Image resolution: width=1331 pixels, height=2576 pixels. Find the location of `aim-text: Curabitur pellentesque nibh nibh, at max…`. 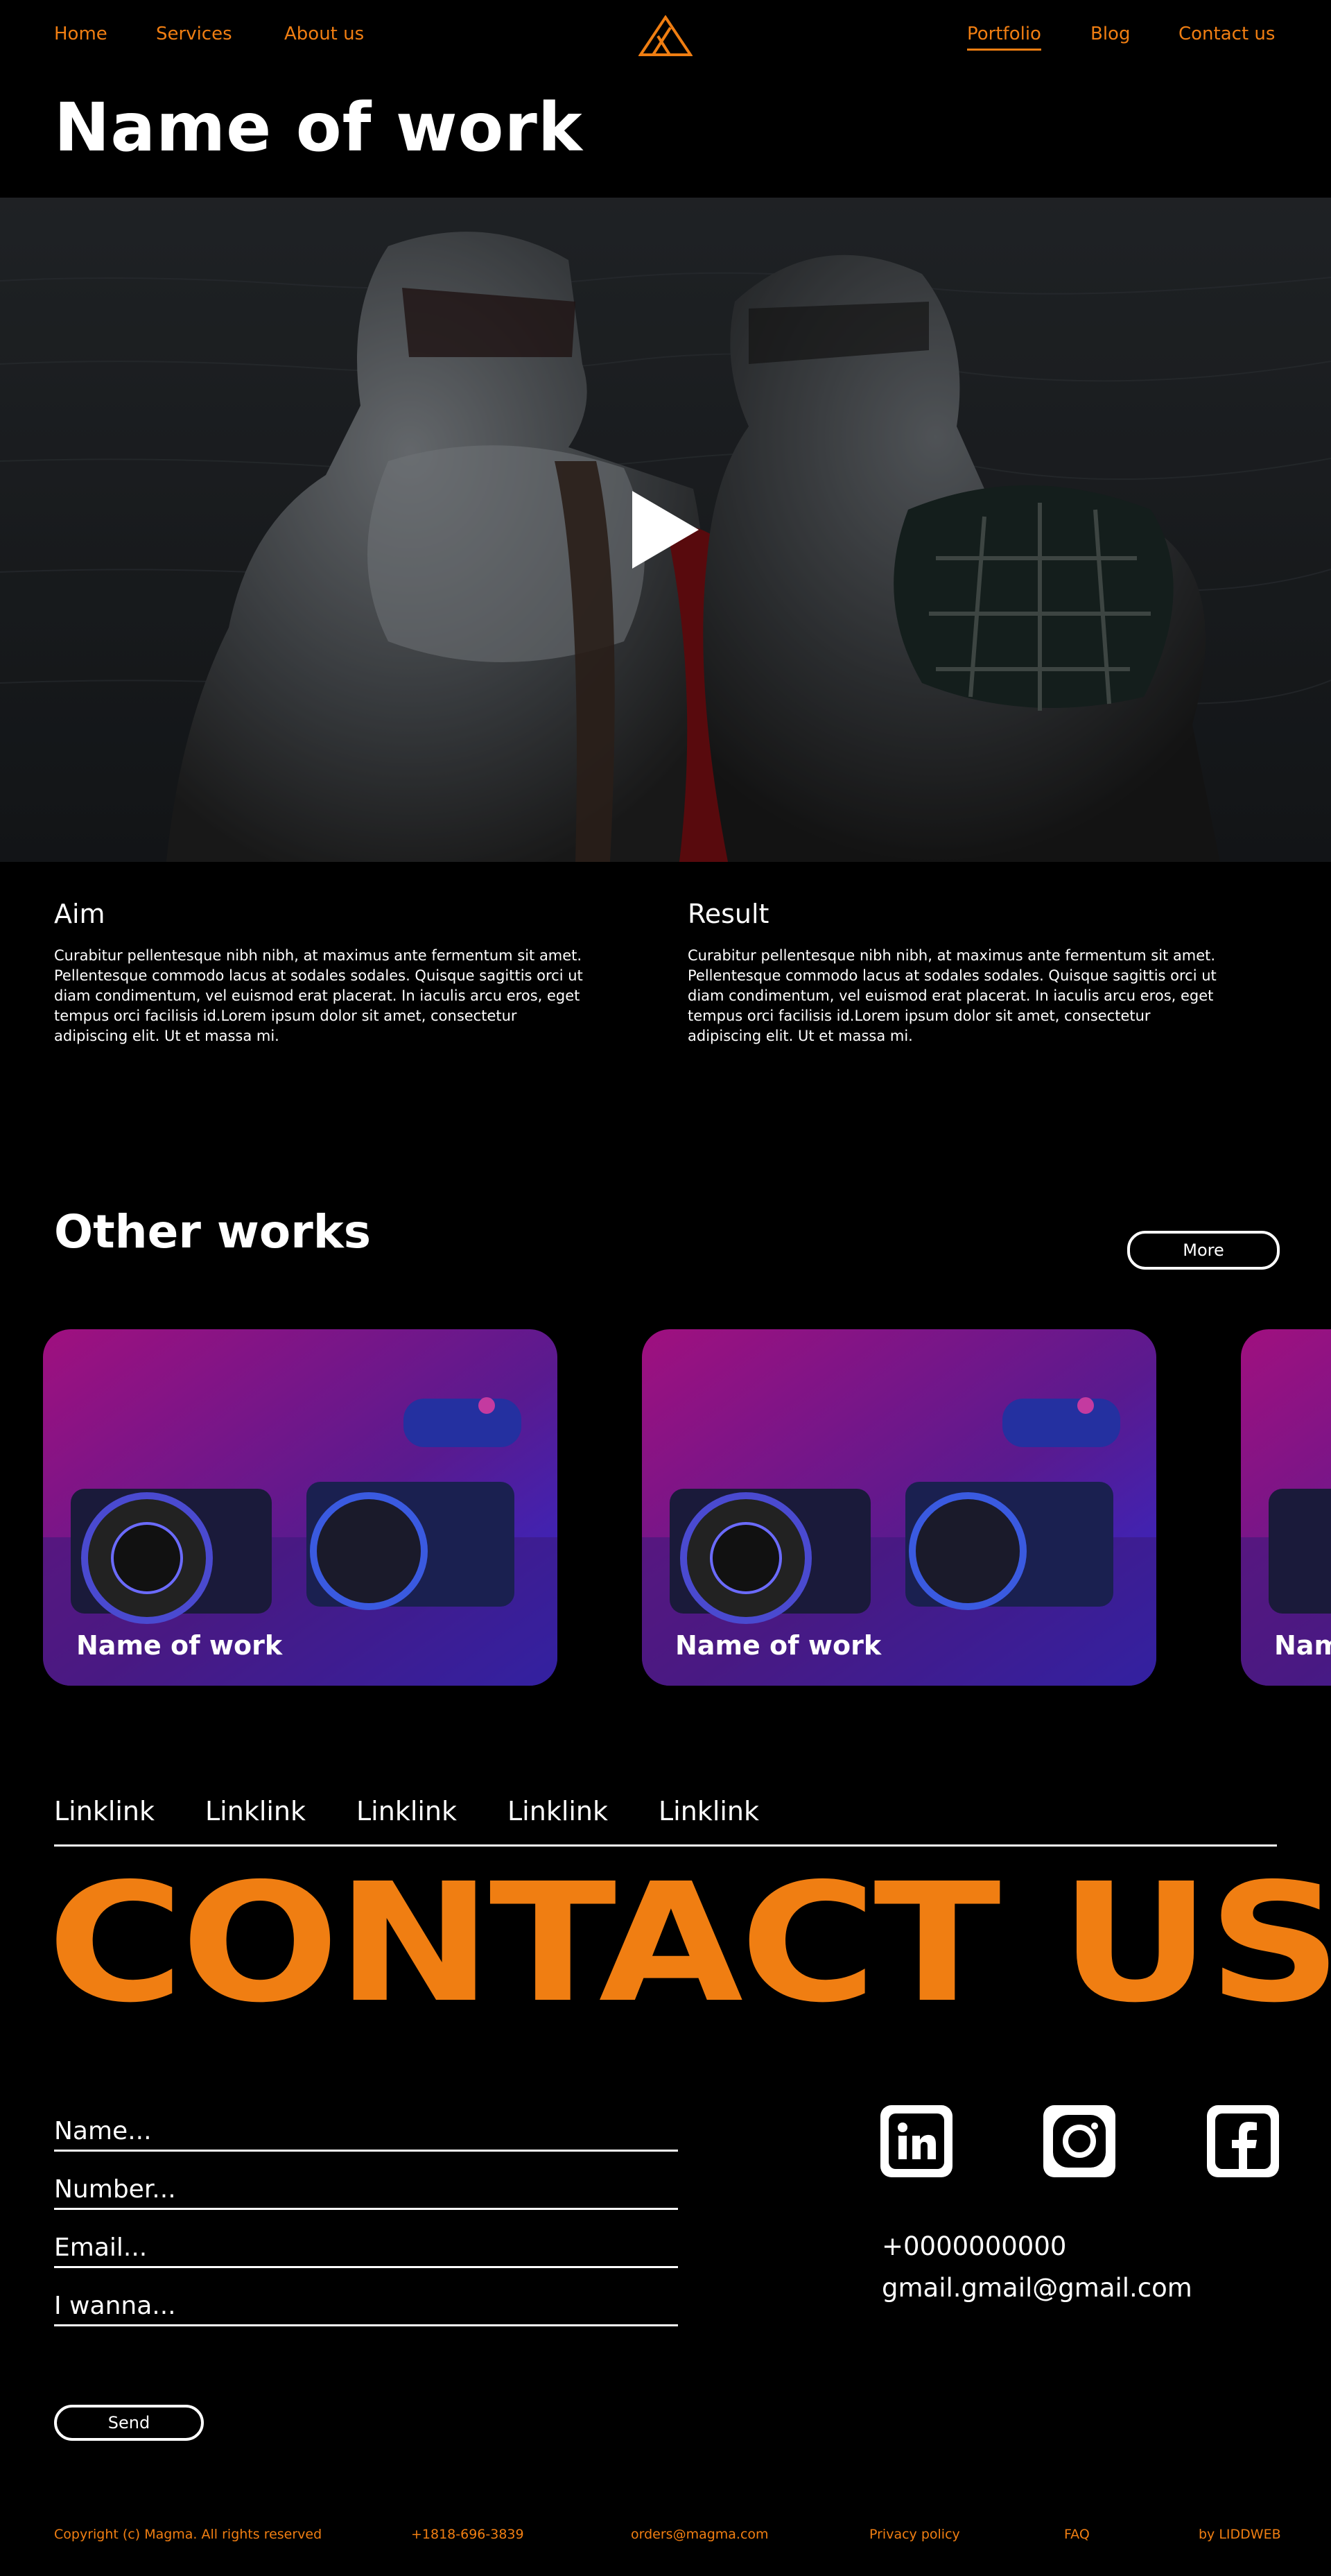

aim-text: Curabitur pellentesque nibh nibh, at max… is located at coordinates (318, 995).